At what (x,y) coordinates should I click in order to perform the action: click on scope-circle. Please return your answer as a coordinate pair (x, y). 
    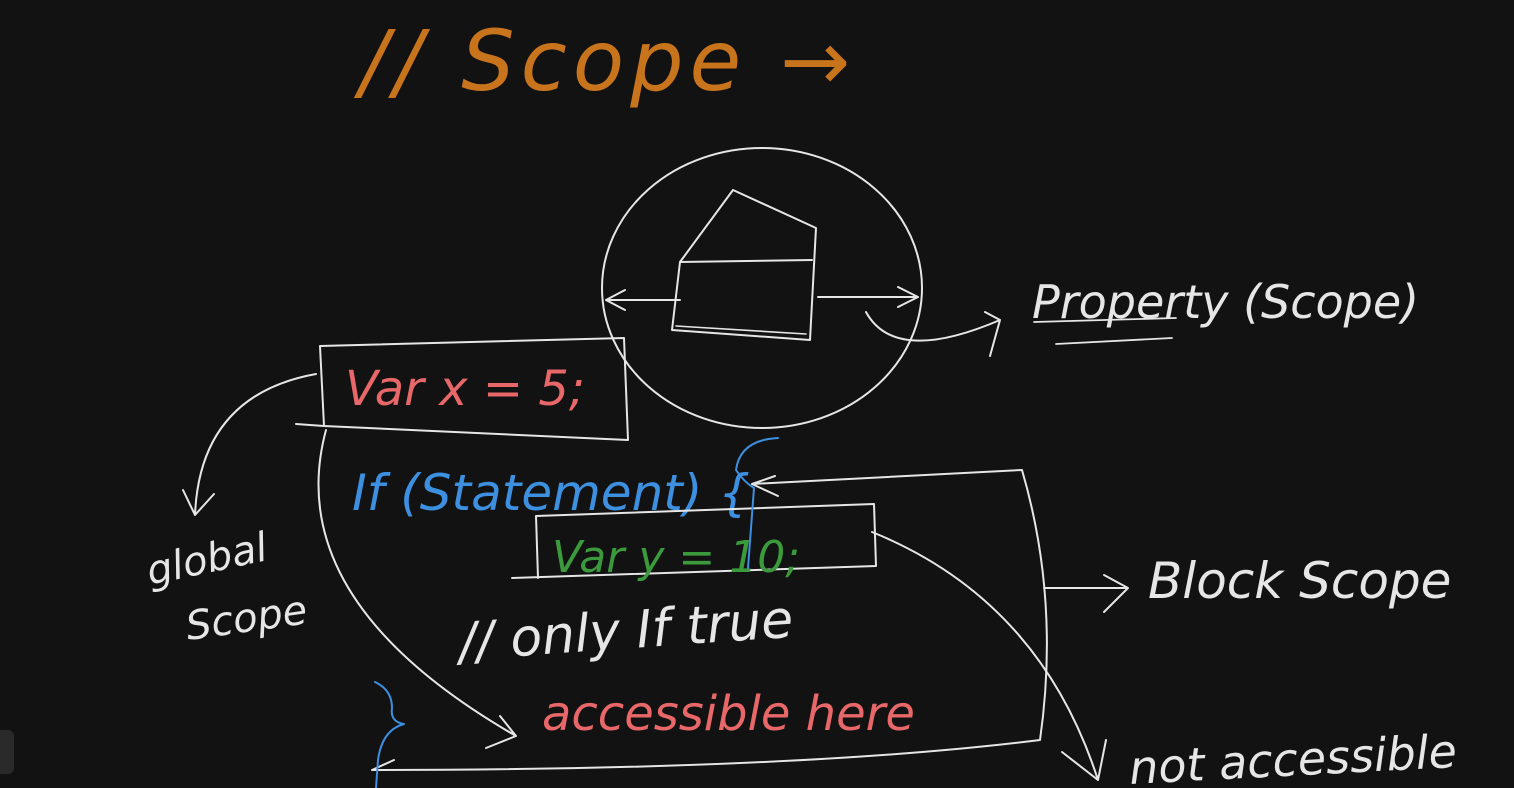
    Looking at the image, I should click on (762, 288).